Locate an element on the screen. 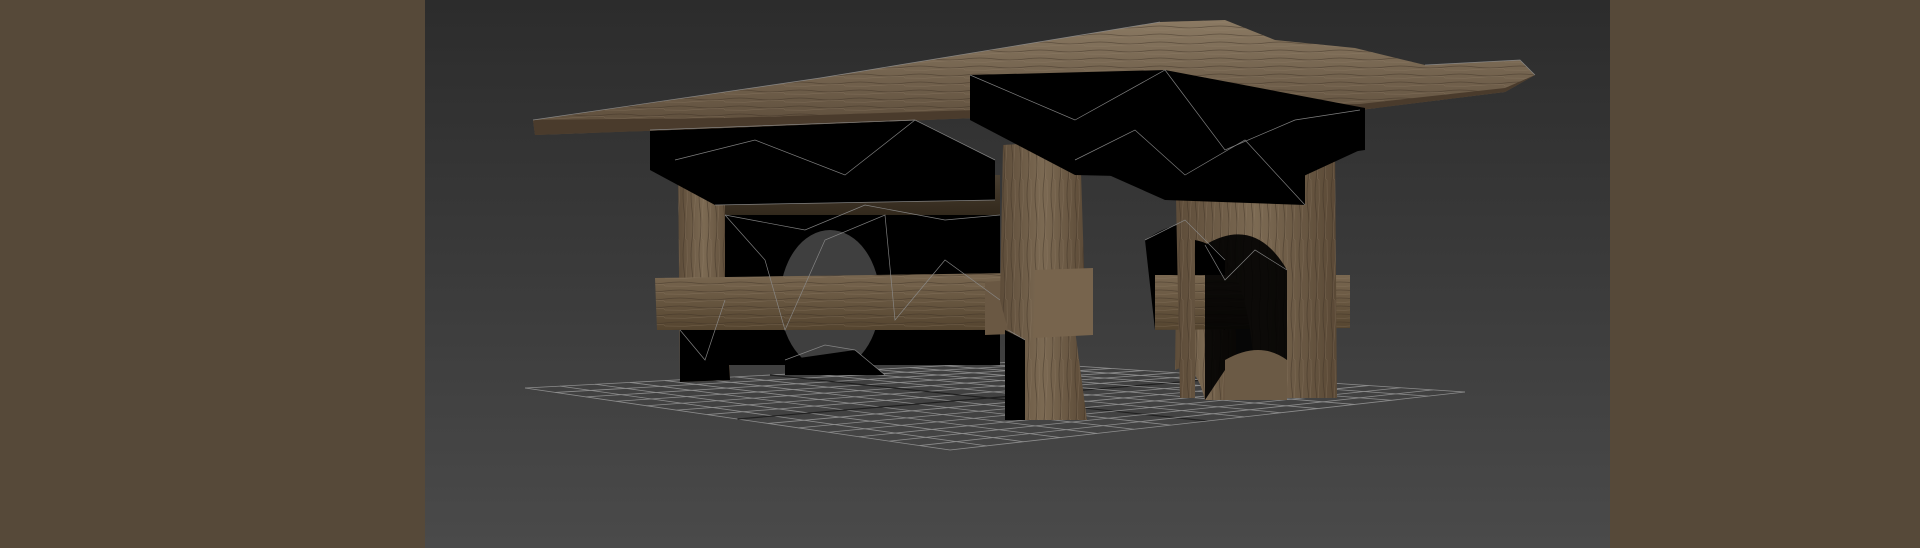 This screenshot has height=548, width=1920. table-leg-front-left is located at coordinates (1046, 280).